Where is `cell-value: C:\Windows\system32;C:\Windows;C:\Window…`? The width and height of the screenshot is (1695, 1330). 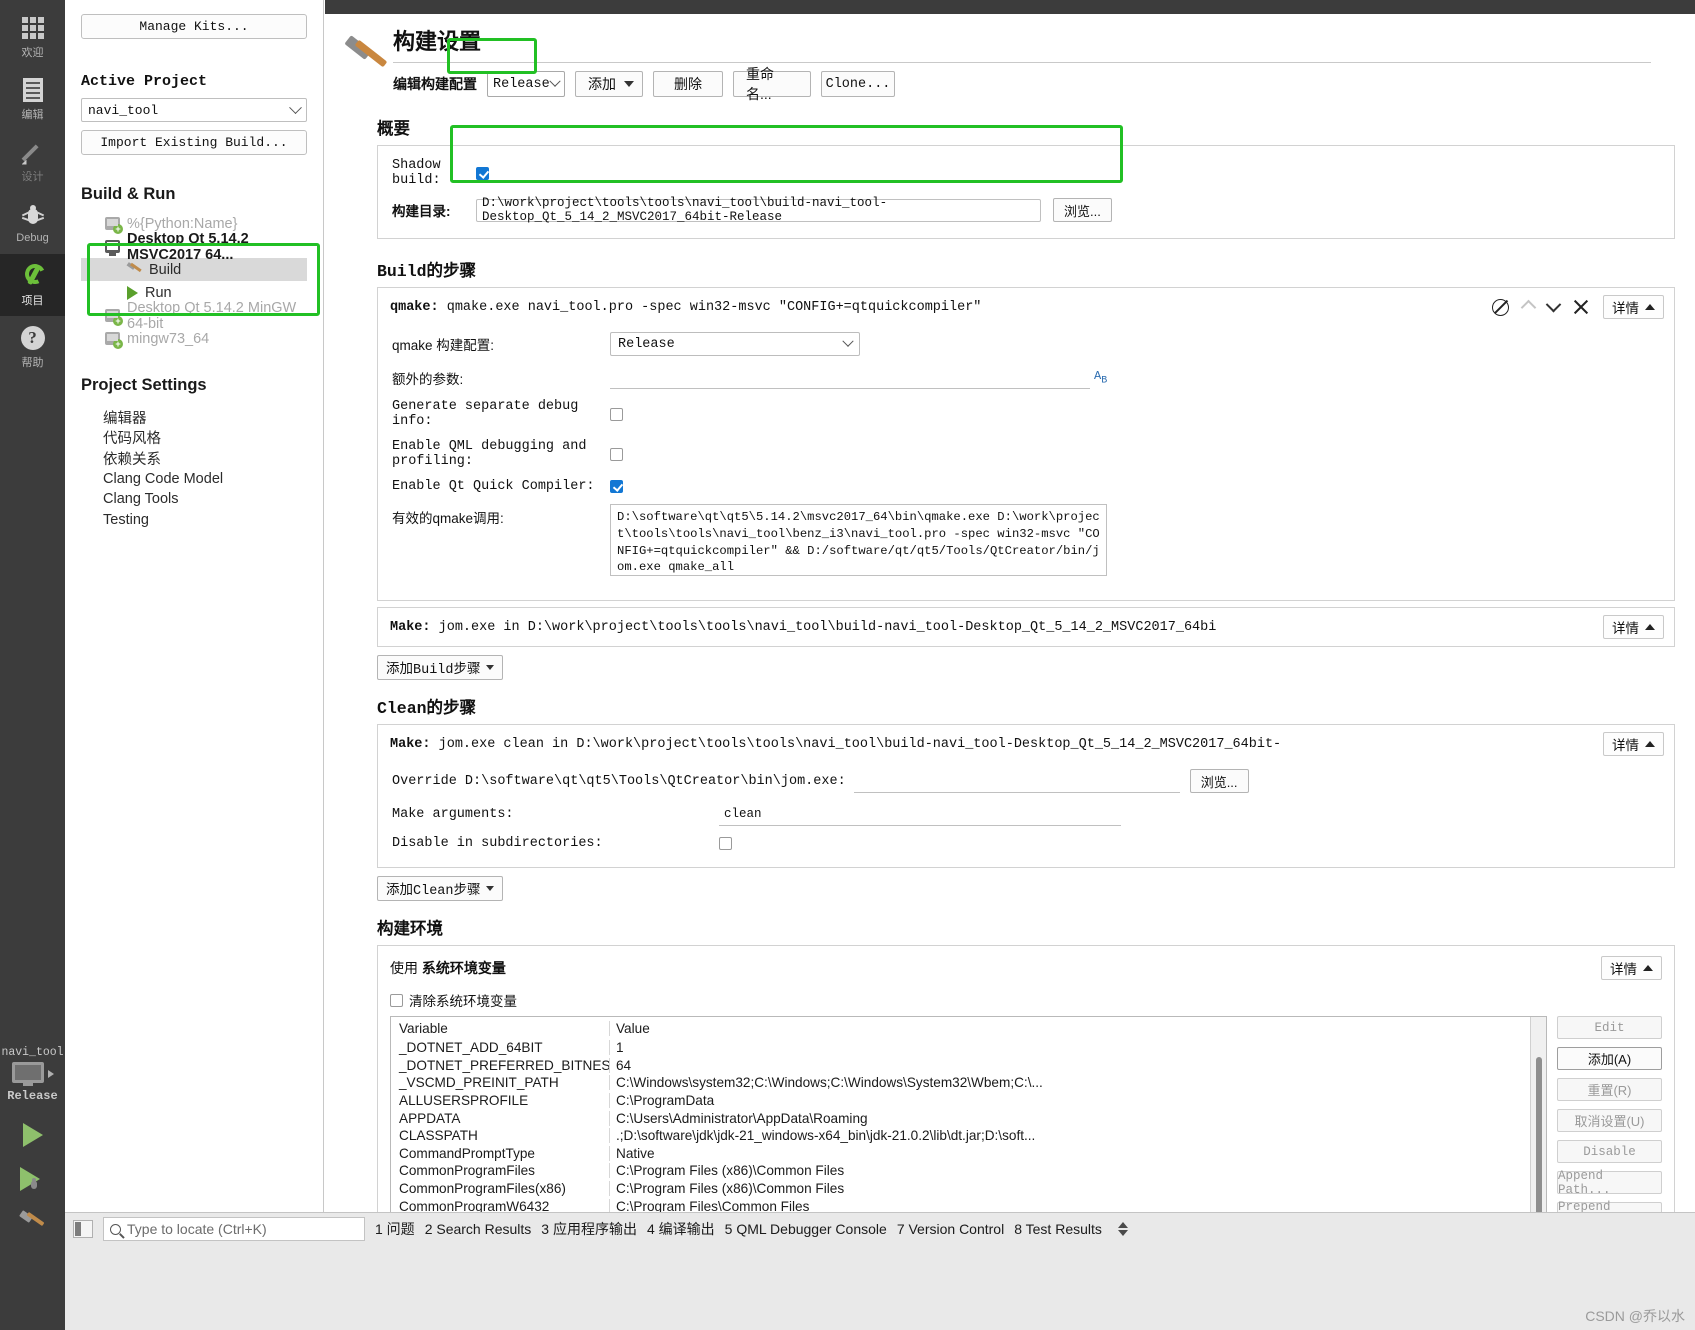
cell-value: C:\Windows\system32;C:\Windows;C:\Window… is located at coordinates (1077, 1083).